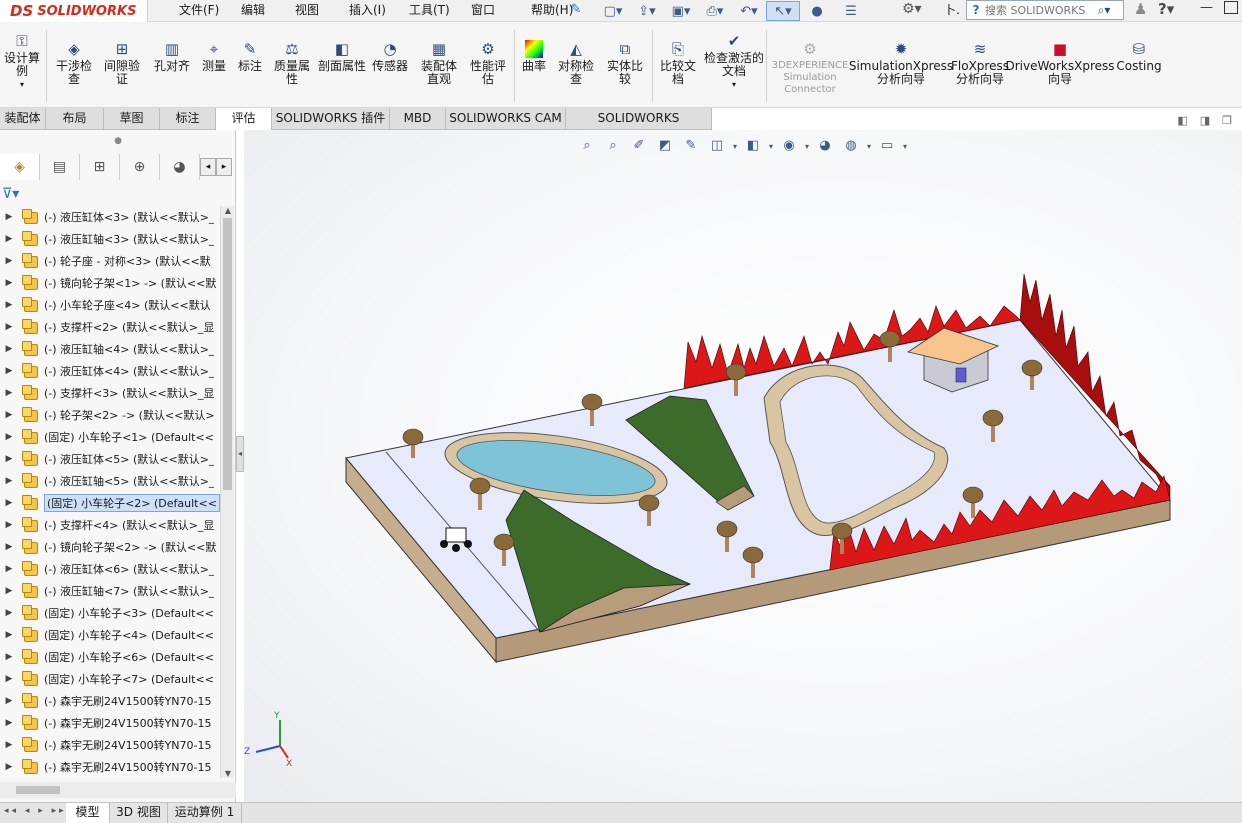 The height and width of the screenshot is (823, 1242). I want to click on tree-row: ▶ (固定) 小车轮子<3> (Default<<, so click(110, 613).